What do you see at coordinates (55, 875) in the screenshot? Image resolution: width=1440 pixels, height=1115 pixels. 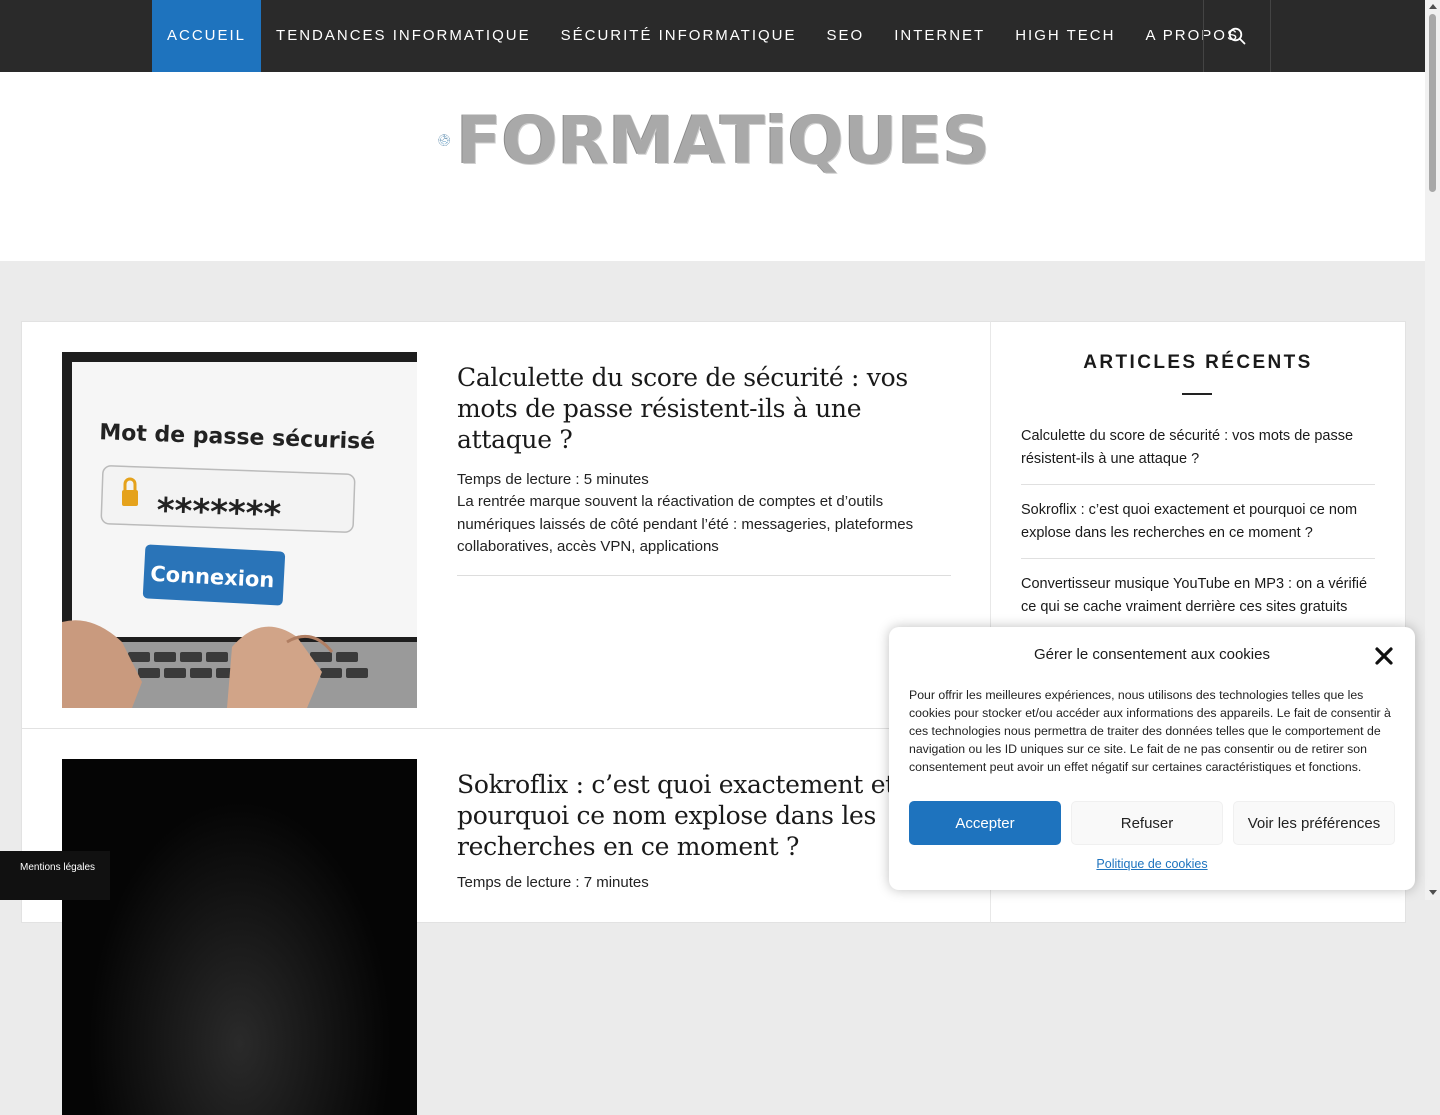 I see `mentions-legales-link: Mentions légales` at bounding box center [55, 875].